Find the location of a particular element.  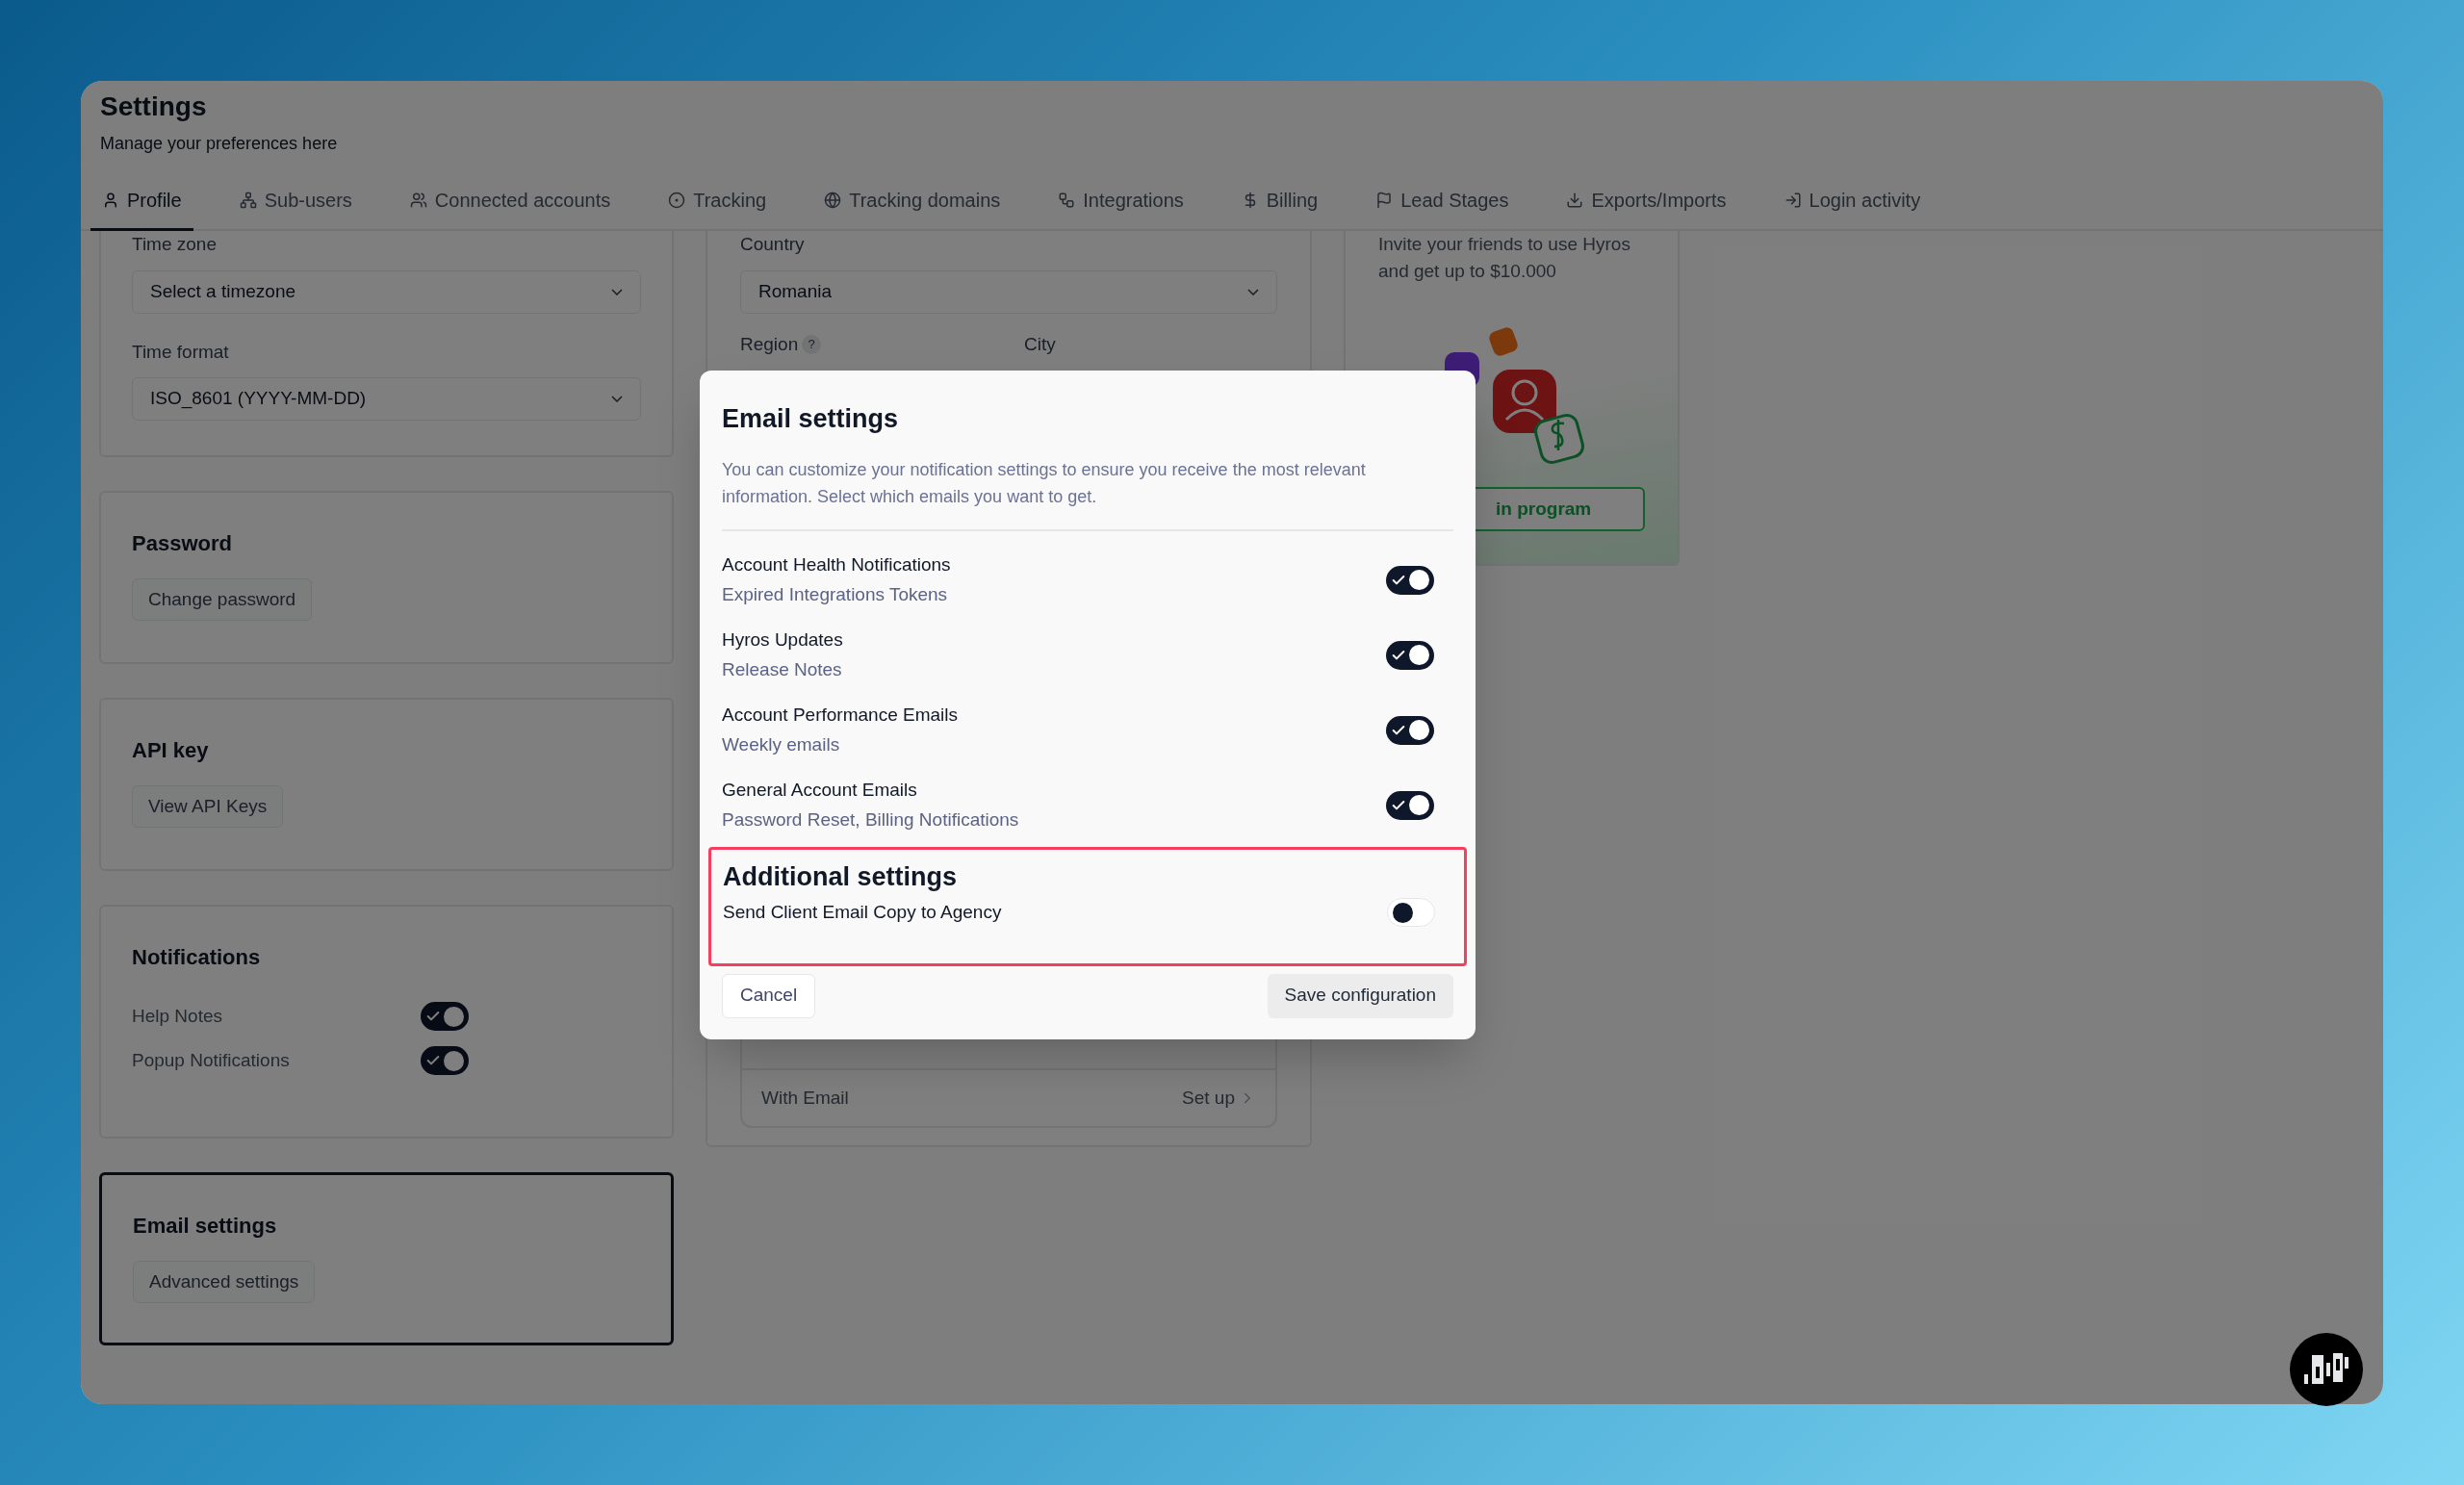

save-configuration-button: Save configuration is located at coordinates (1360, 995).